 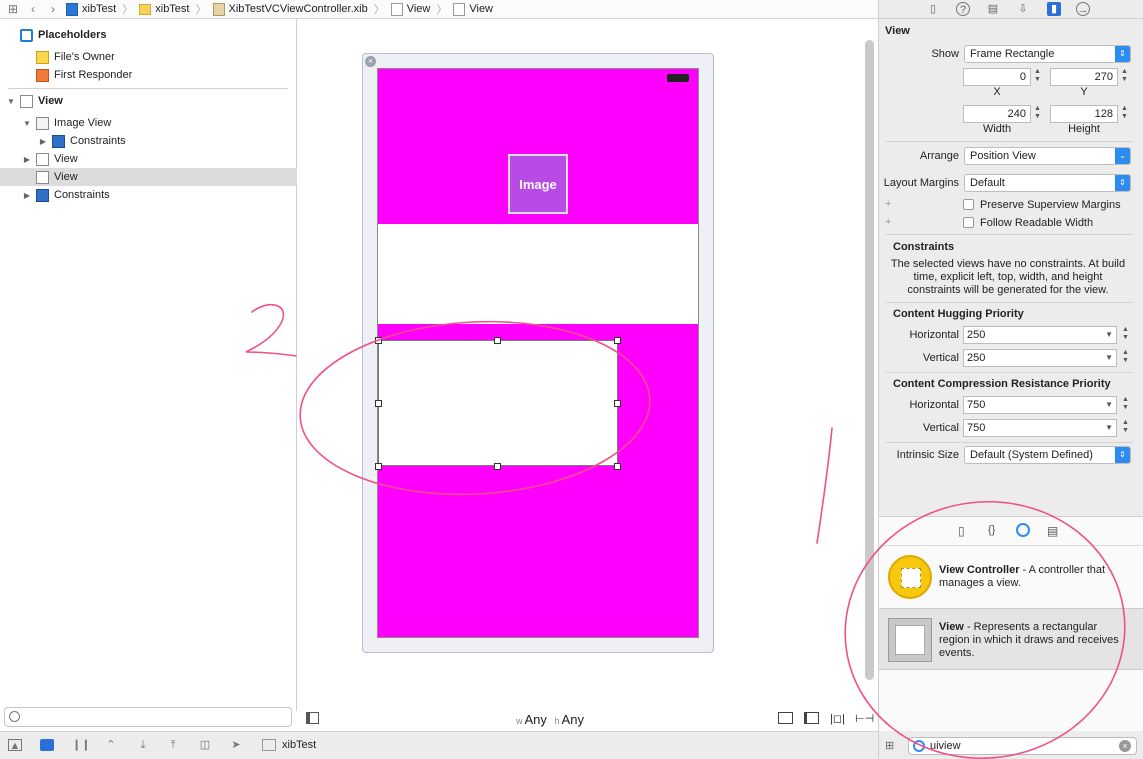 I want to click on related-items-icon: ⊞, so click(x=13, y=9).